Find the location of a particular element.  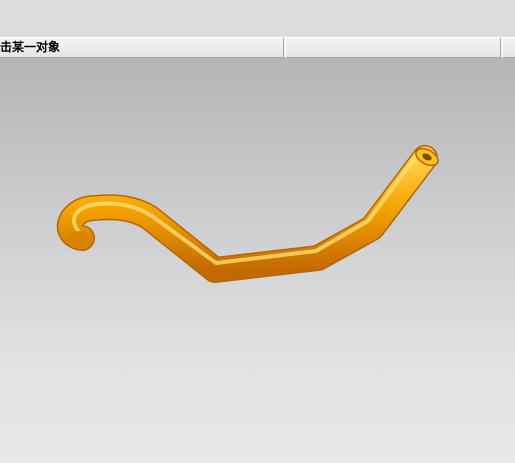

status-bar-cell-end is located at coordinates (508, 48).